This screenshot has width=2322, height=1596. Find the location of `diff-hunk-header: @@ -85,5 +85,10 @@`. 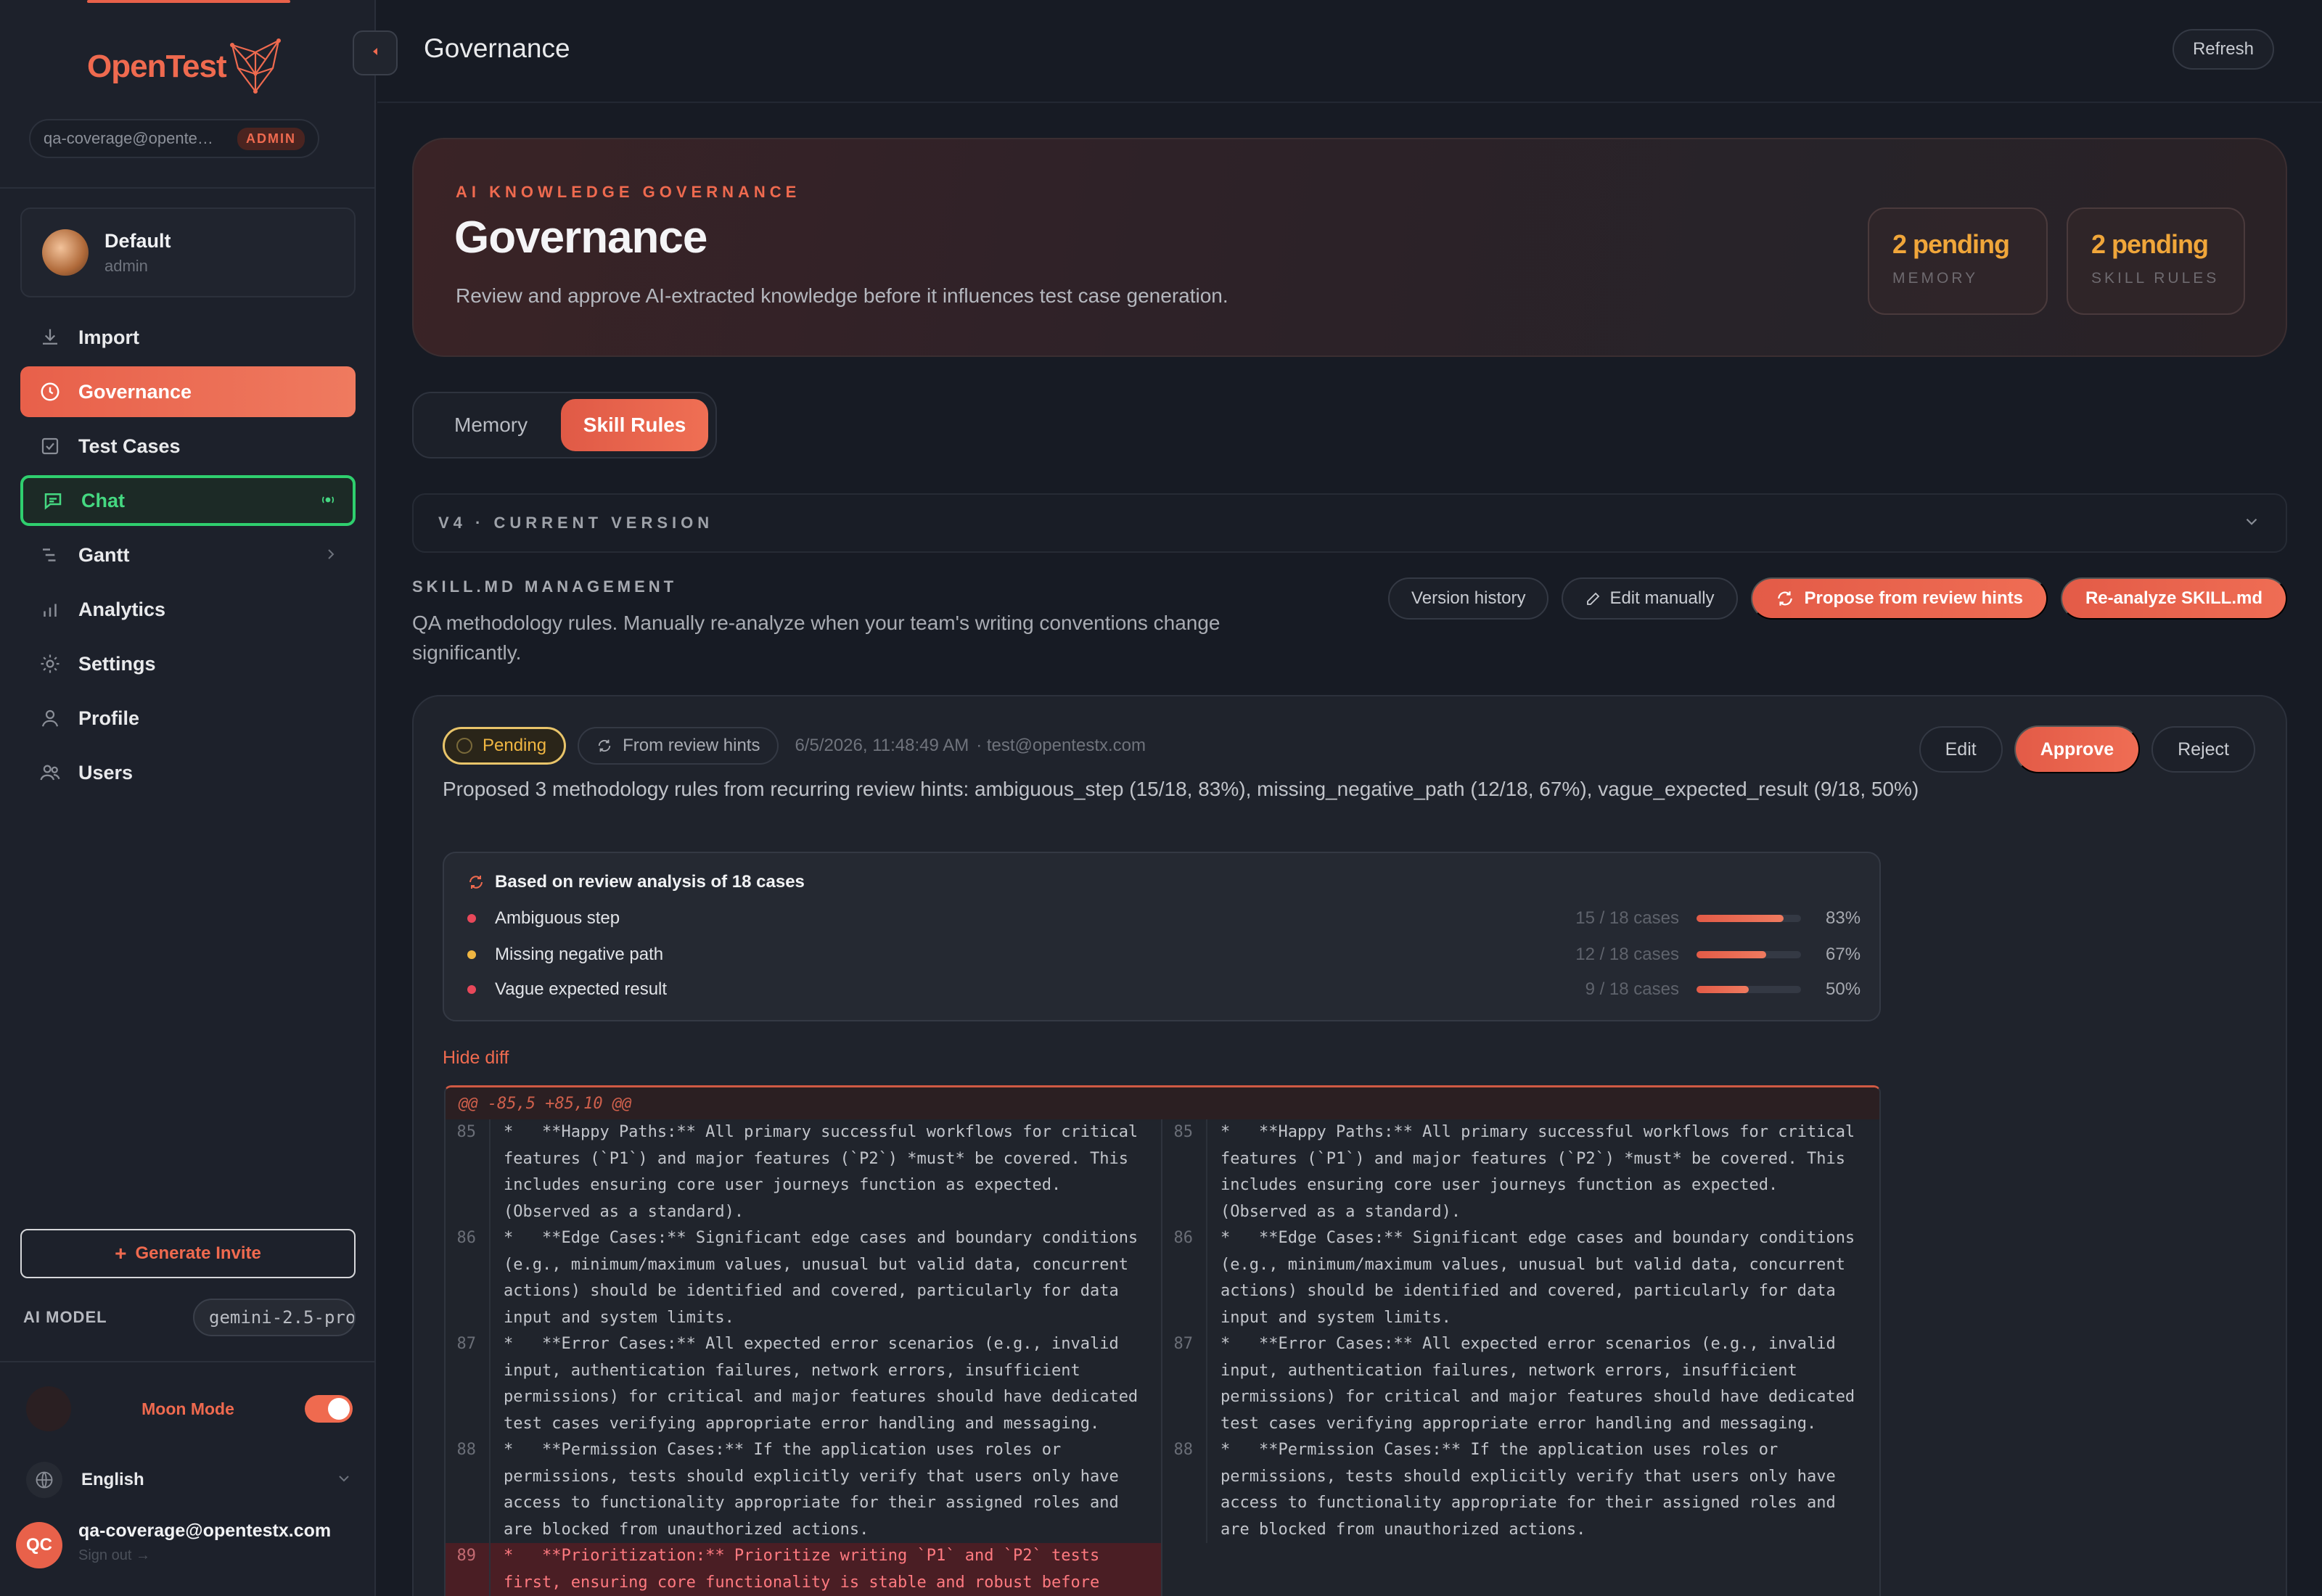

diff-hunk-header: @@ -85,5 +85,10 @@ is located at coordinates (1162, 1103).